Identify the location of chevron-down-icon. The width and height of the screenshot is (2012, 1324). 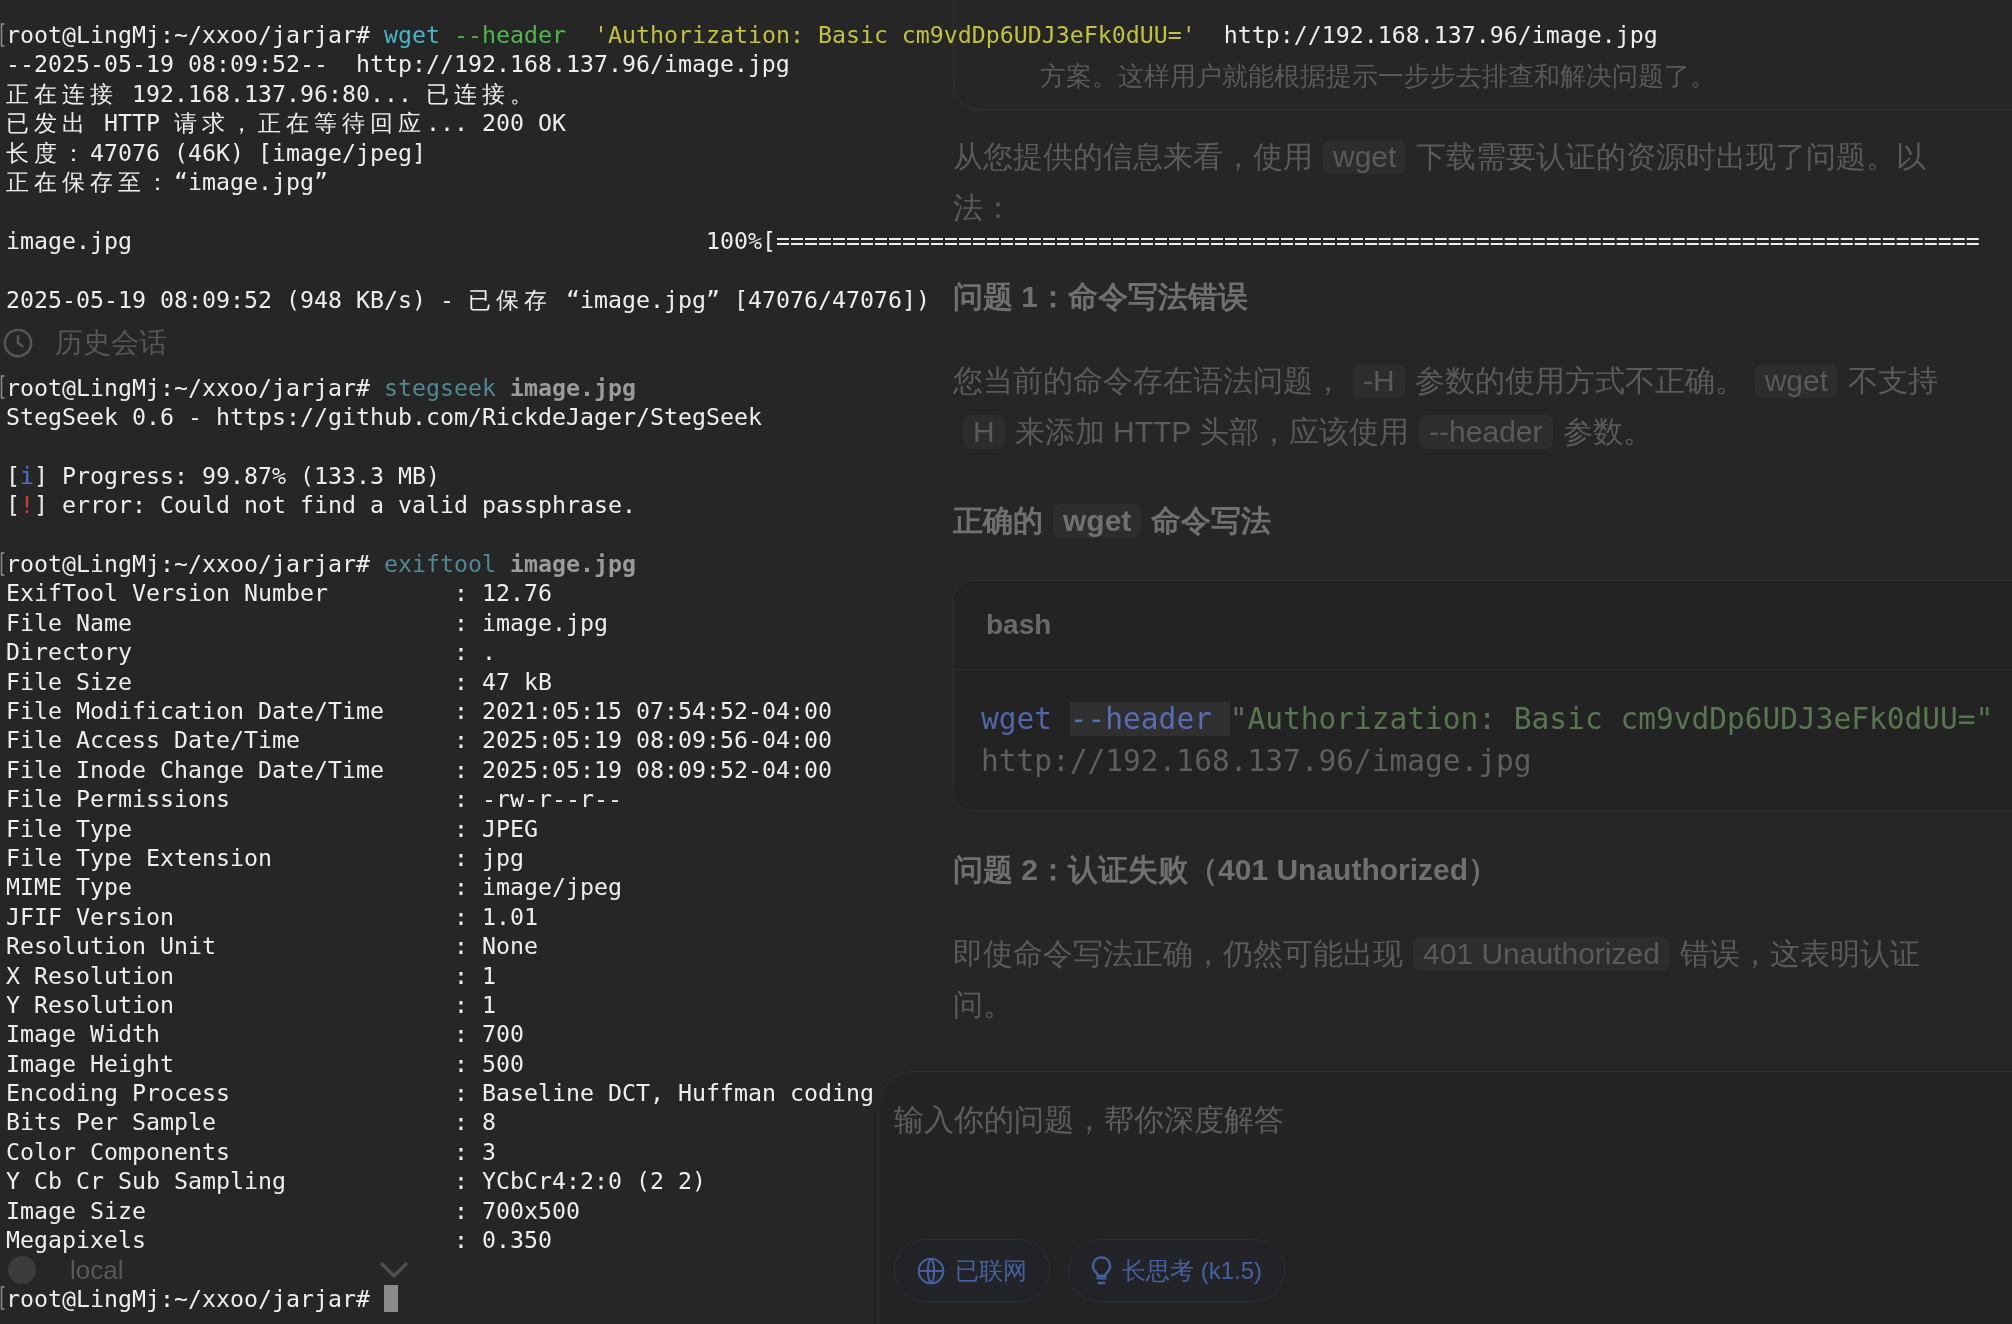
(394, 1270).